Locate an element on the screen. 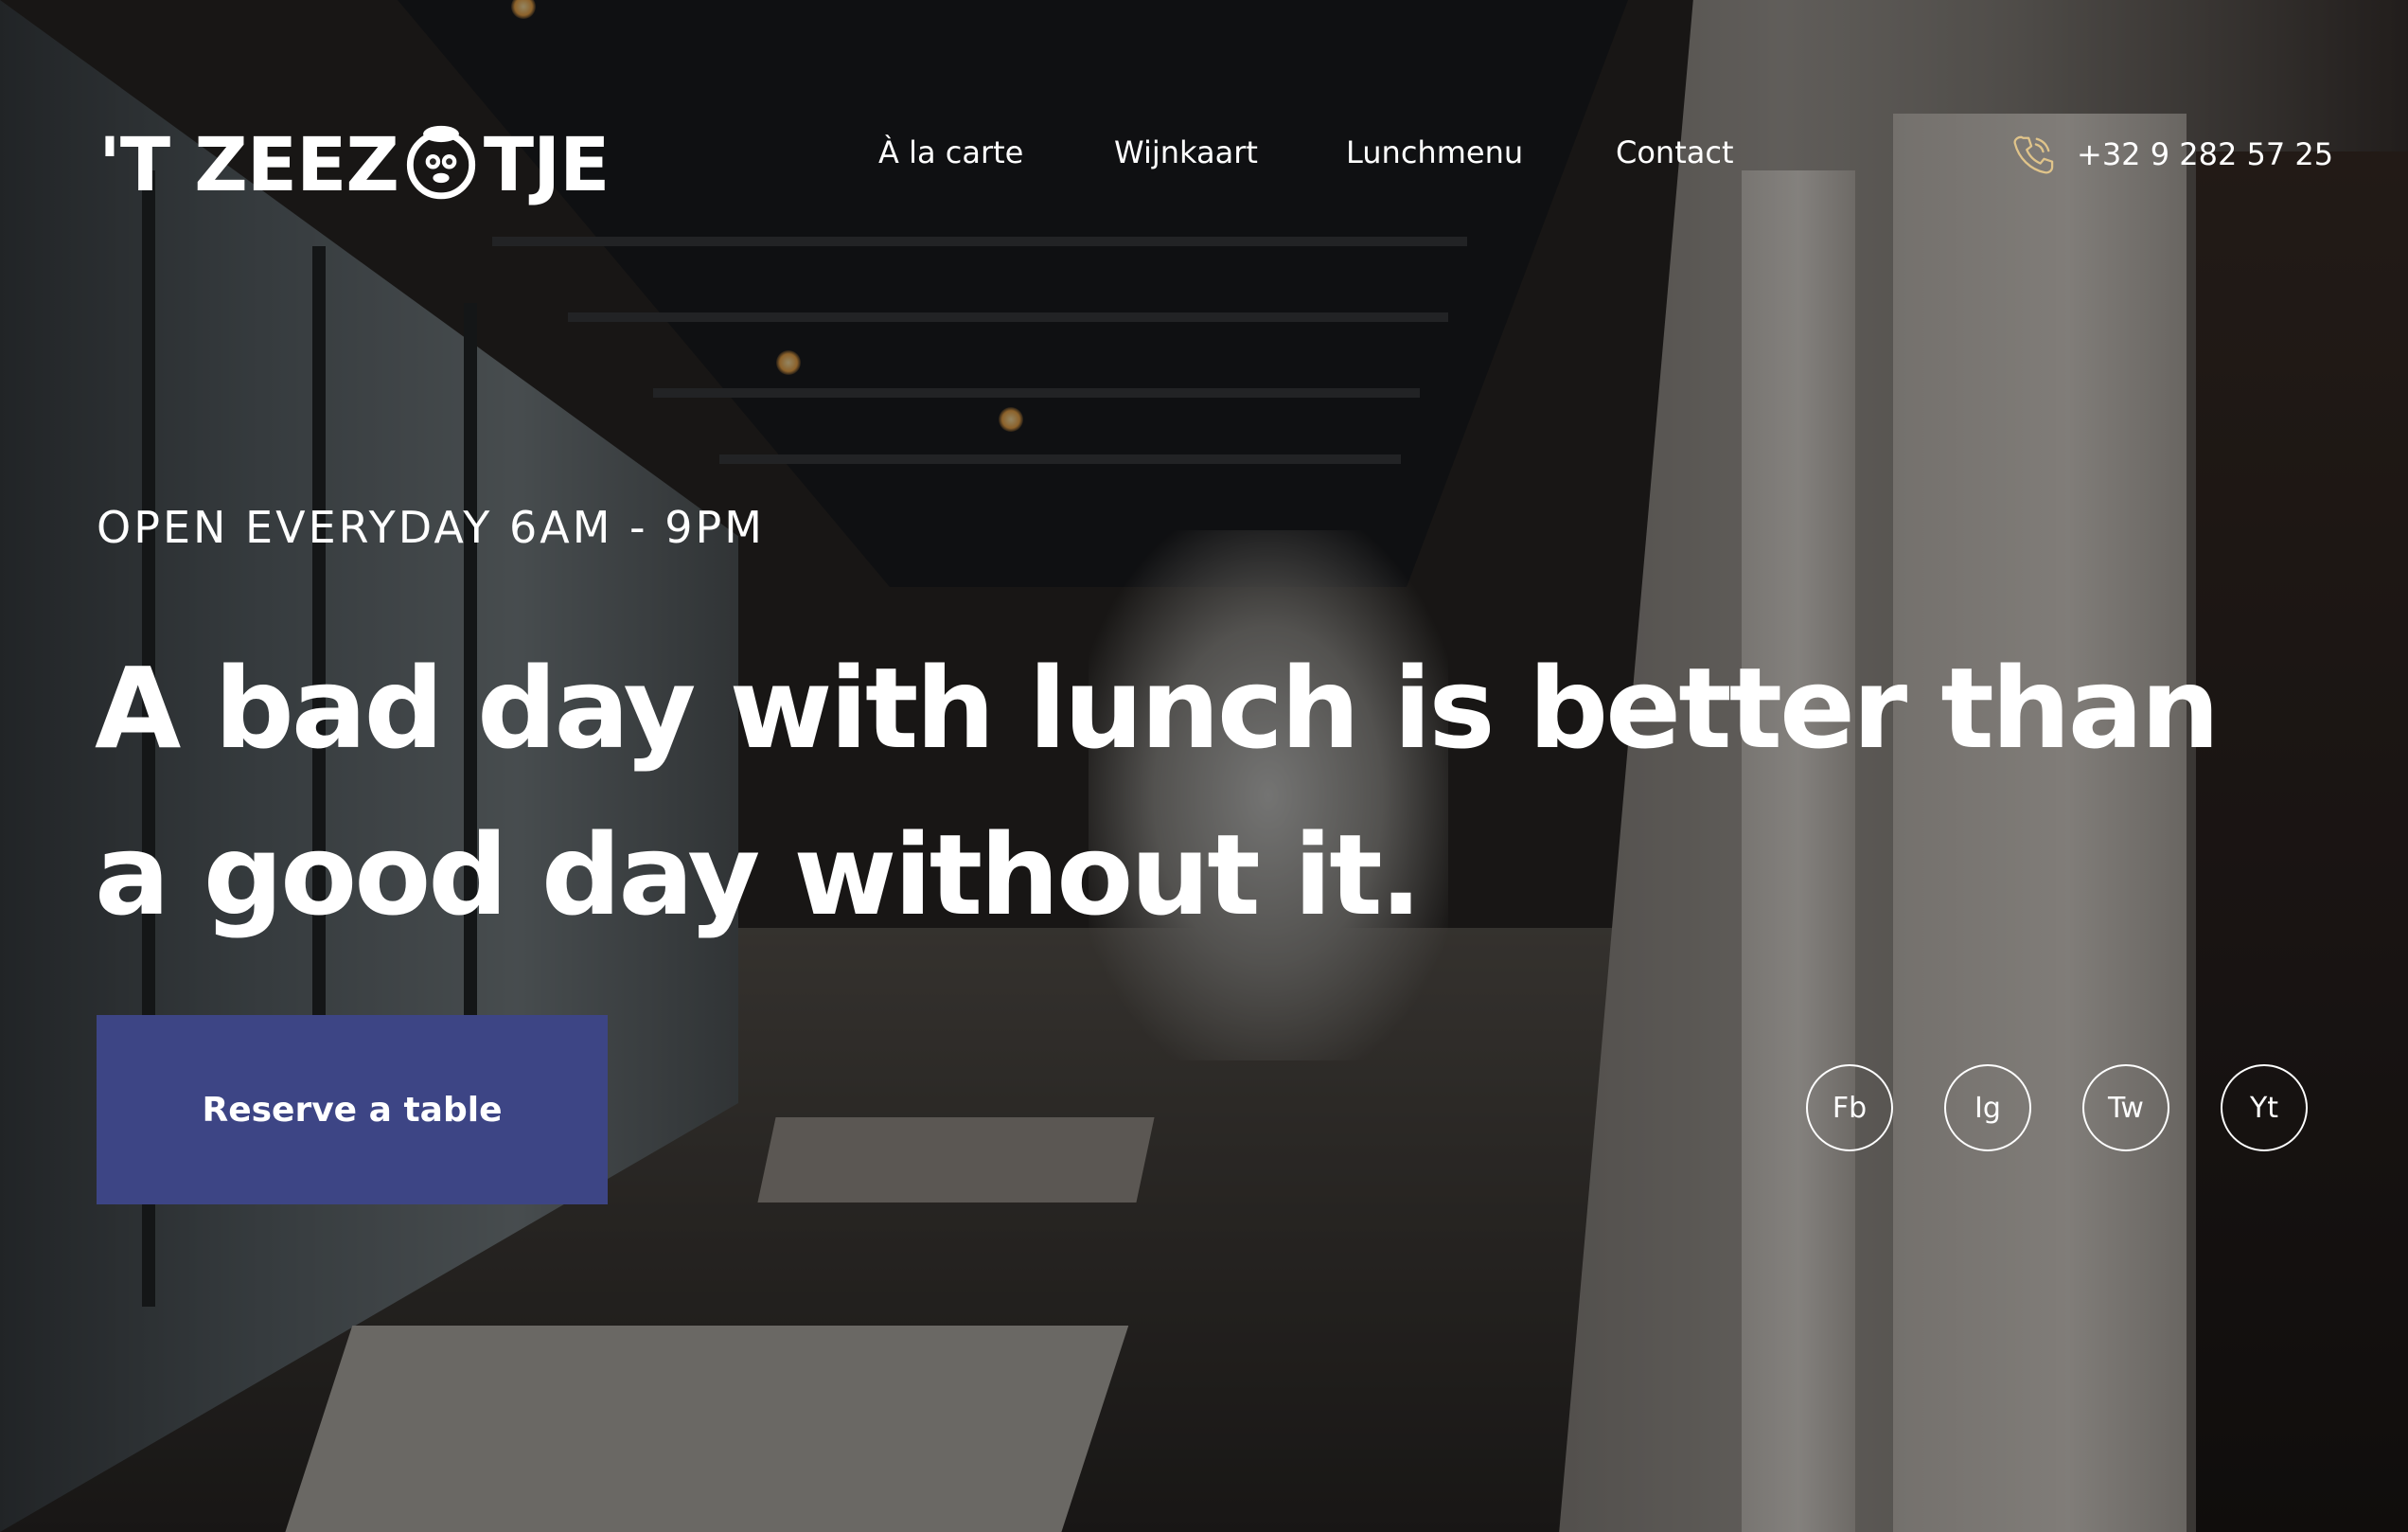  phone-icon is located at coordinates (2034, 154).